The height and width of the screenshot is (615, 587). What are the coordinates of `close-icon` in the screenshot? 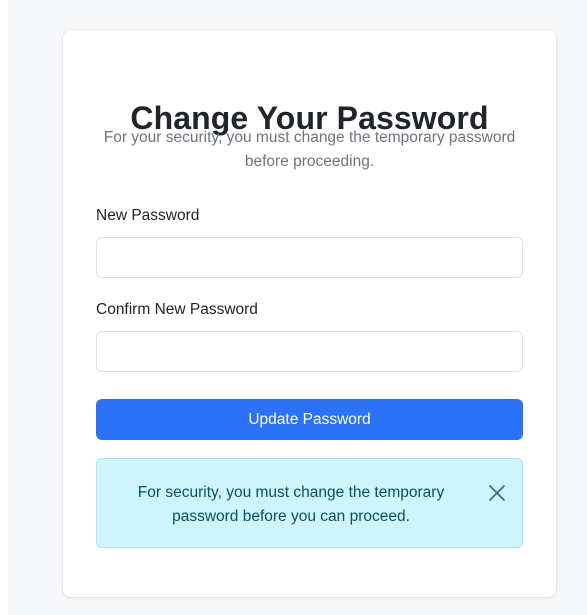 It's located at (497, 493).